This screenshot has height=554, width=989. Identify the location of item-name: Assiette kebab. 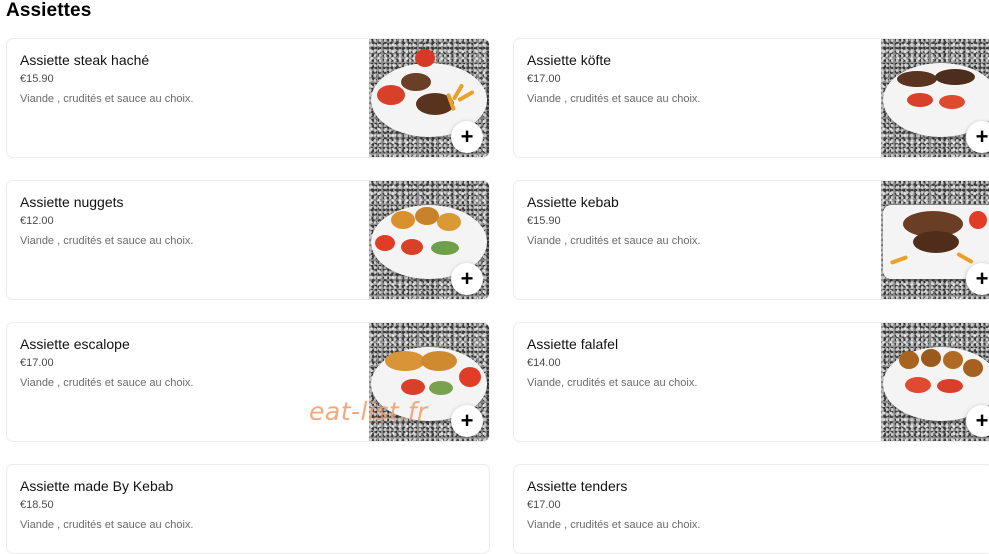
(573, 202).